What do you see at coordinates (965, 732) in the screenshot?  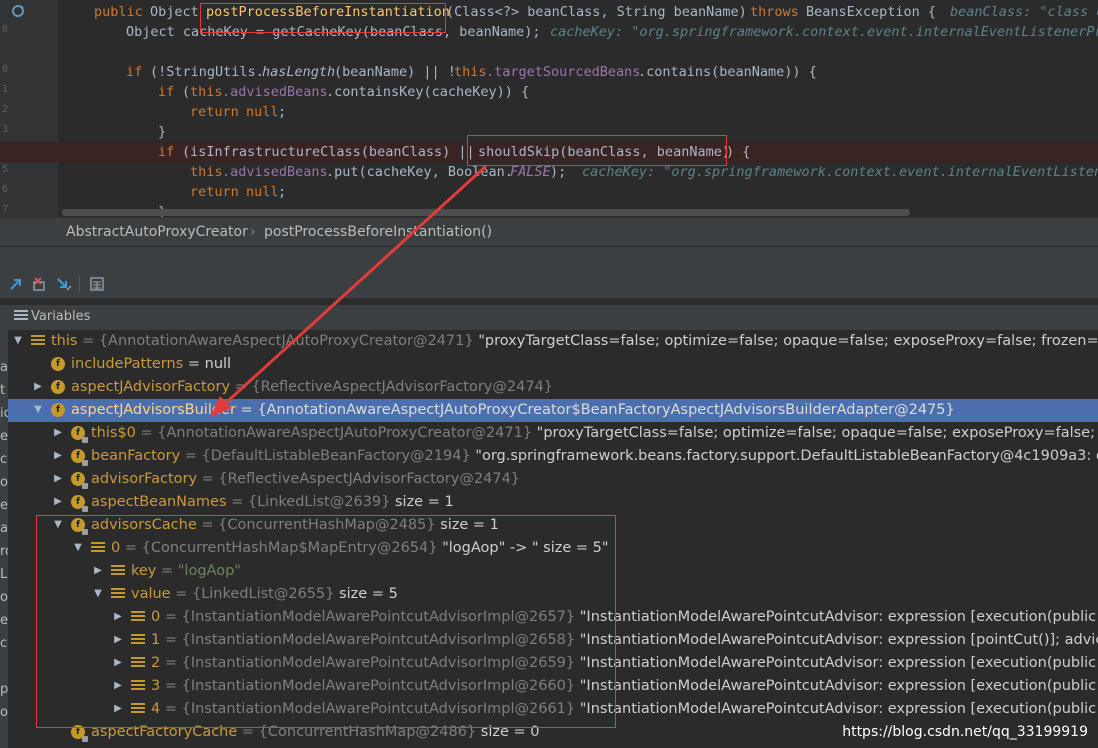 I see `watermark: https://blog.csdn.net/qq_33199919` at bounding box center [965, 732].